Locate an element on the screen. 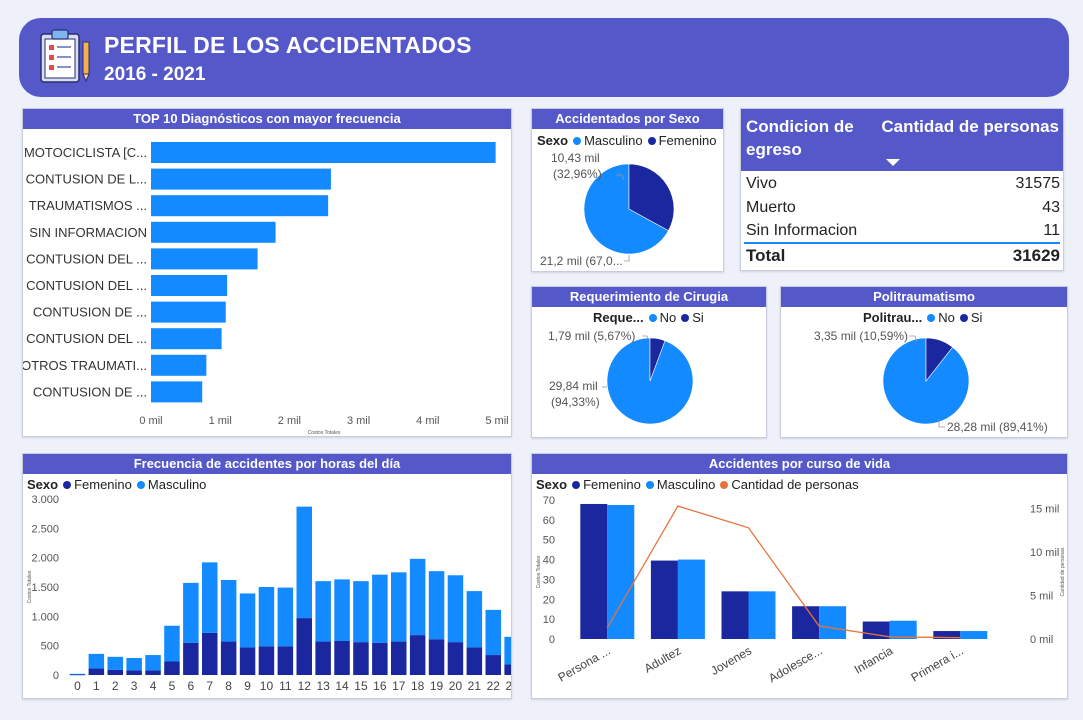 The height and width of the screenshot is (720, 1083). x-tick-label: 5 mil is located at coordinates (496, 421).